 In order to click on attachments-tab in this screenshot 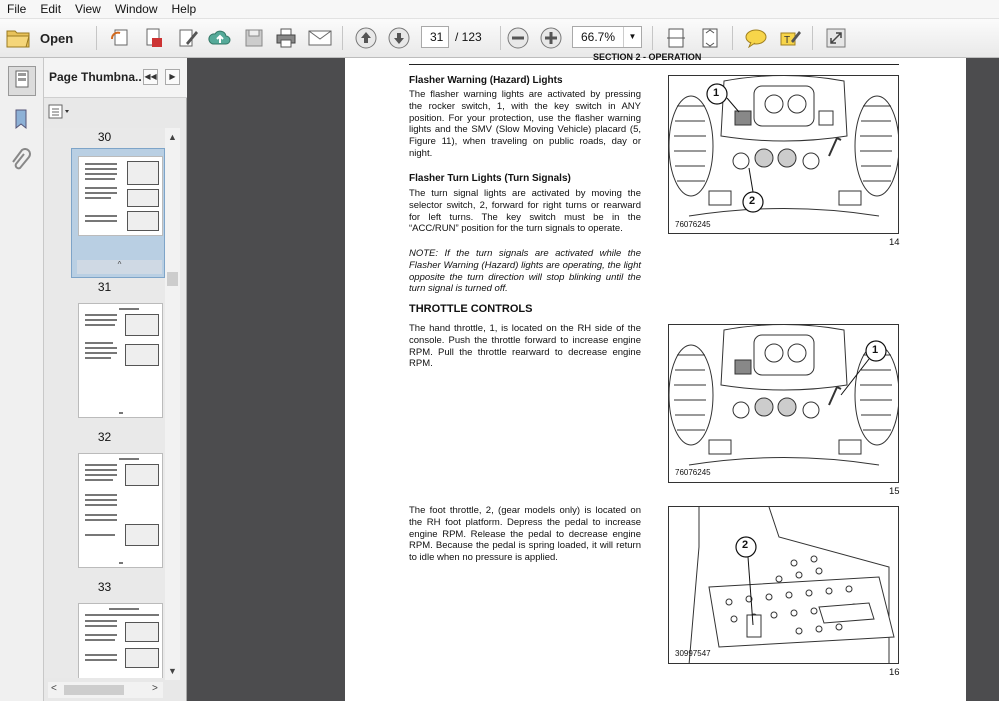, I will do `click(22, 162)`.